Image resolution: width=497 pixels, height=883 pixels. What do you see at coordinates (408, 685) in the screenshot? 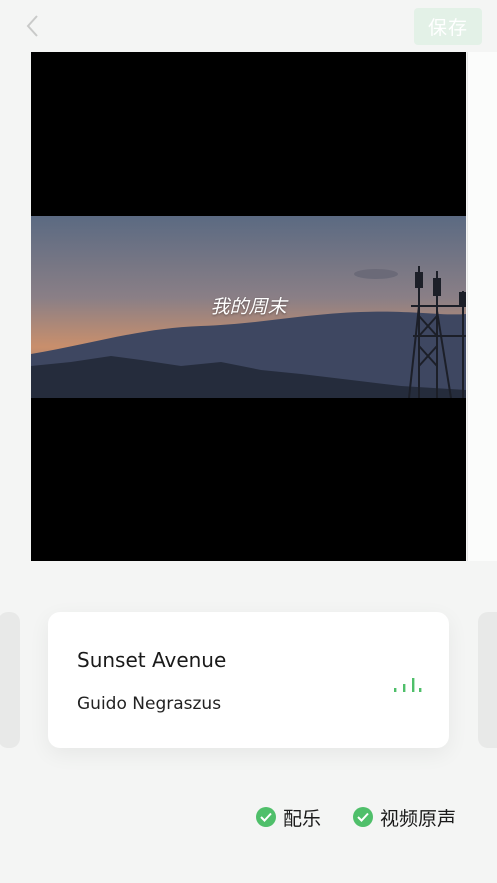
I see `equalizer-icon` at bounding box center [408, 685].